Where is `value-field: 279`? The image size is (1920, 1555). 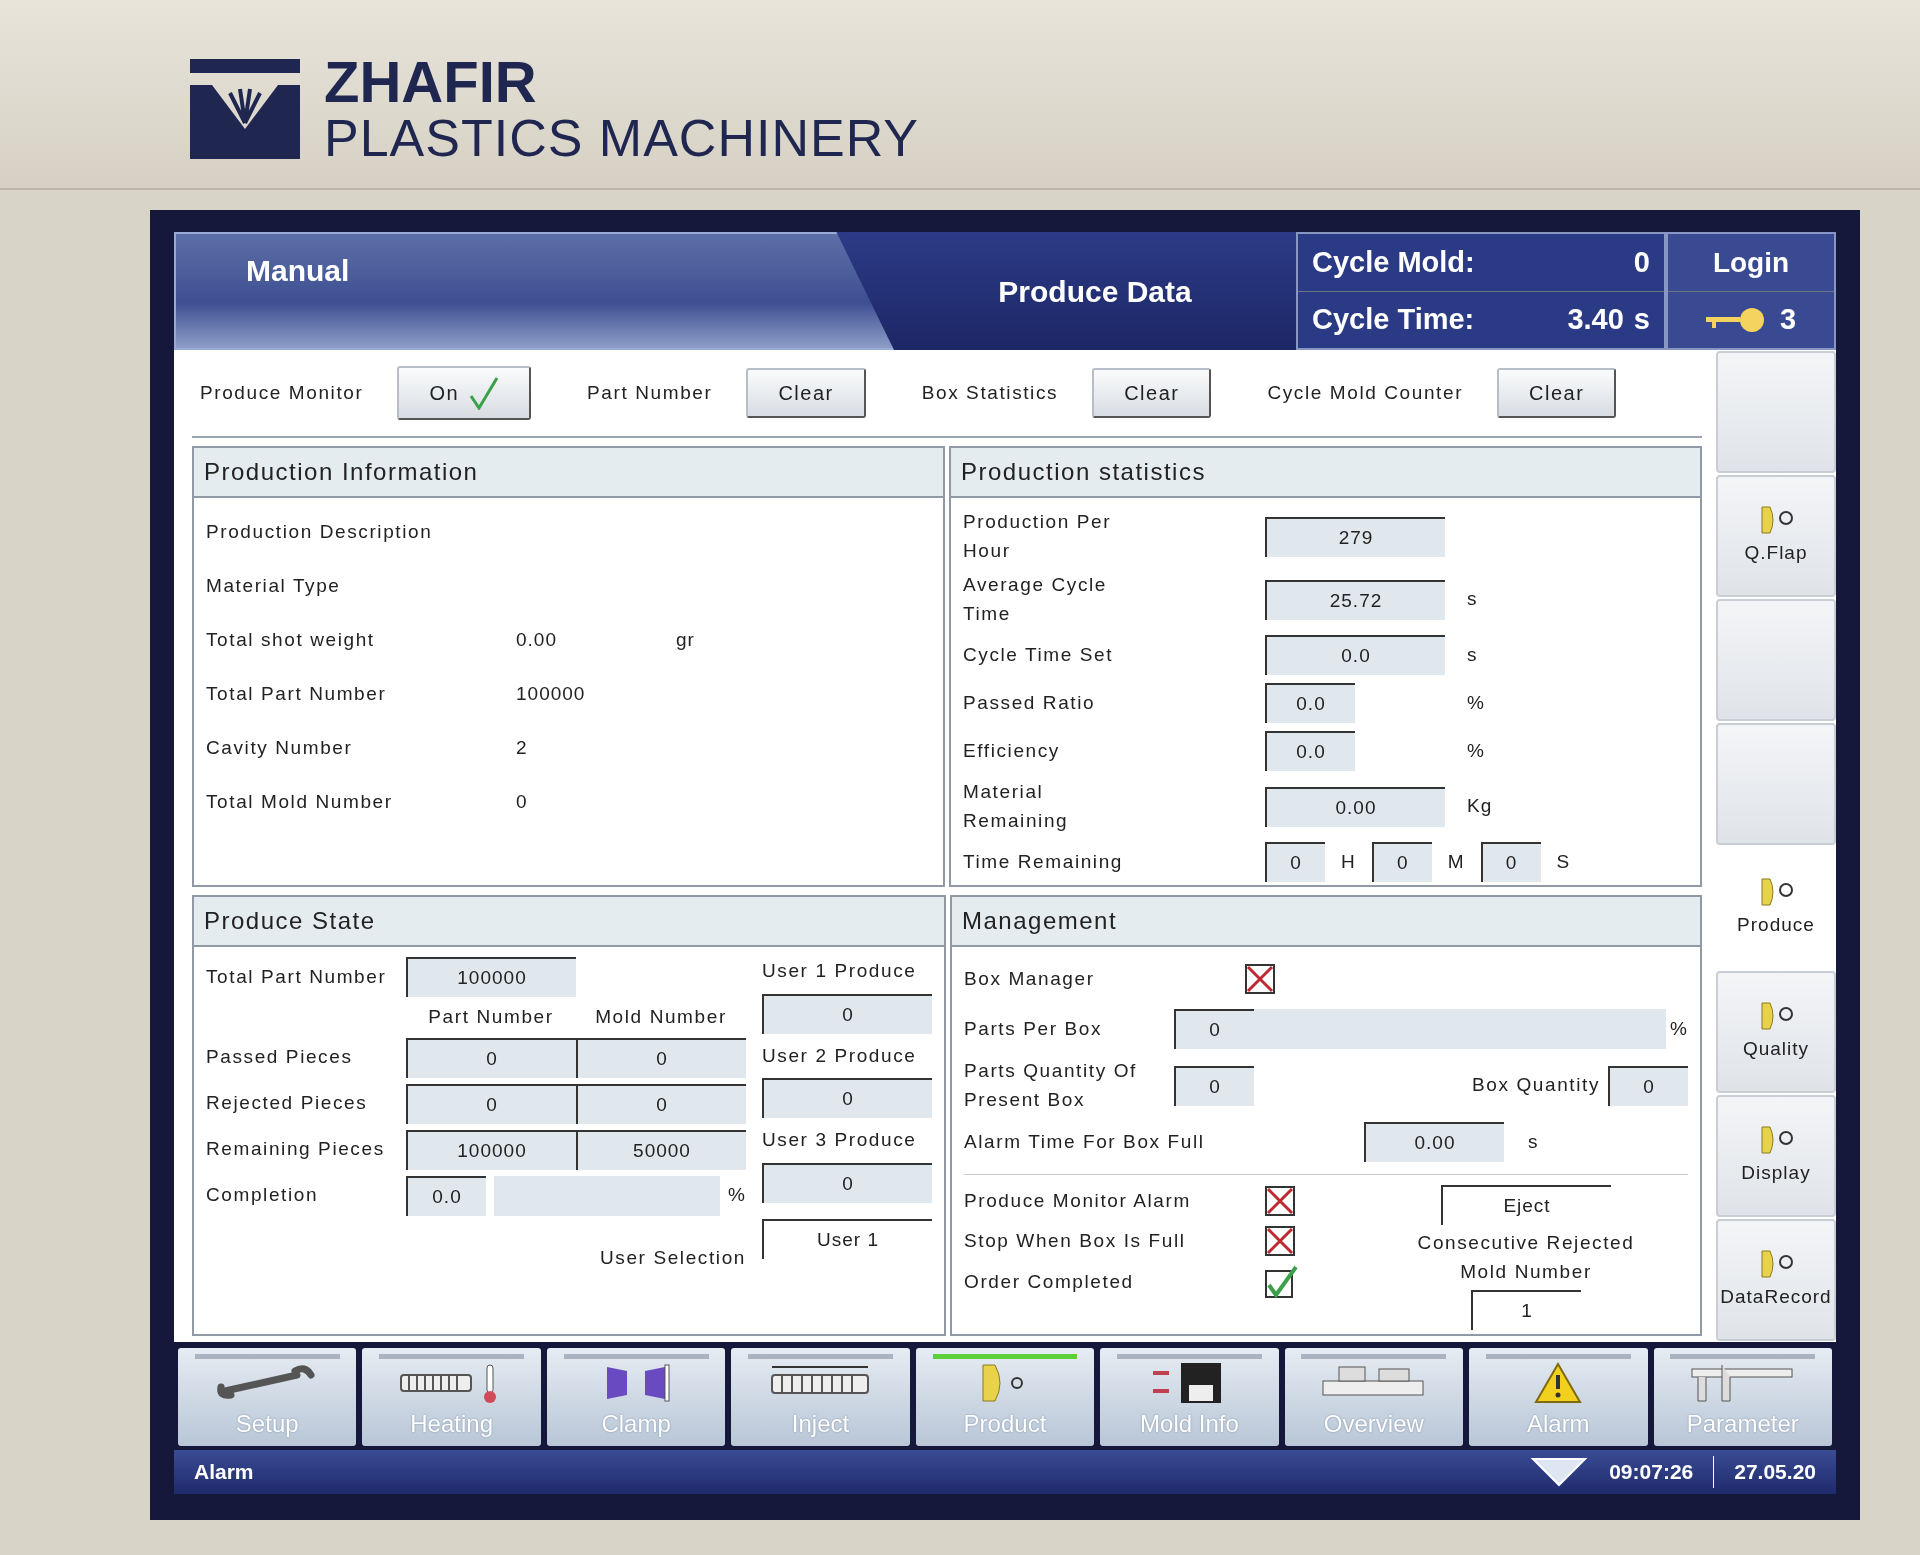
value-field: 279 is located at coordinates (1355, 536).